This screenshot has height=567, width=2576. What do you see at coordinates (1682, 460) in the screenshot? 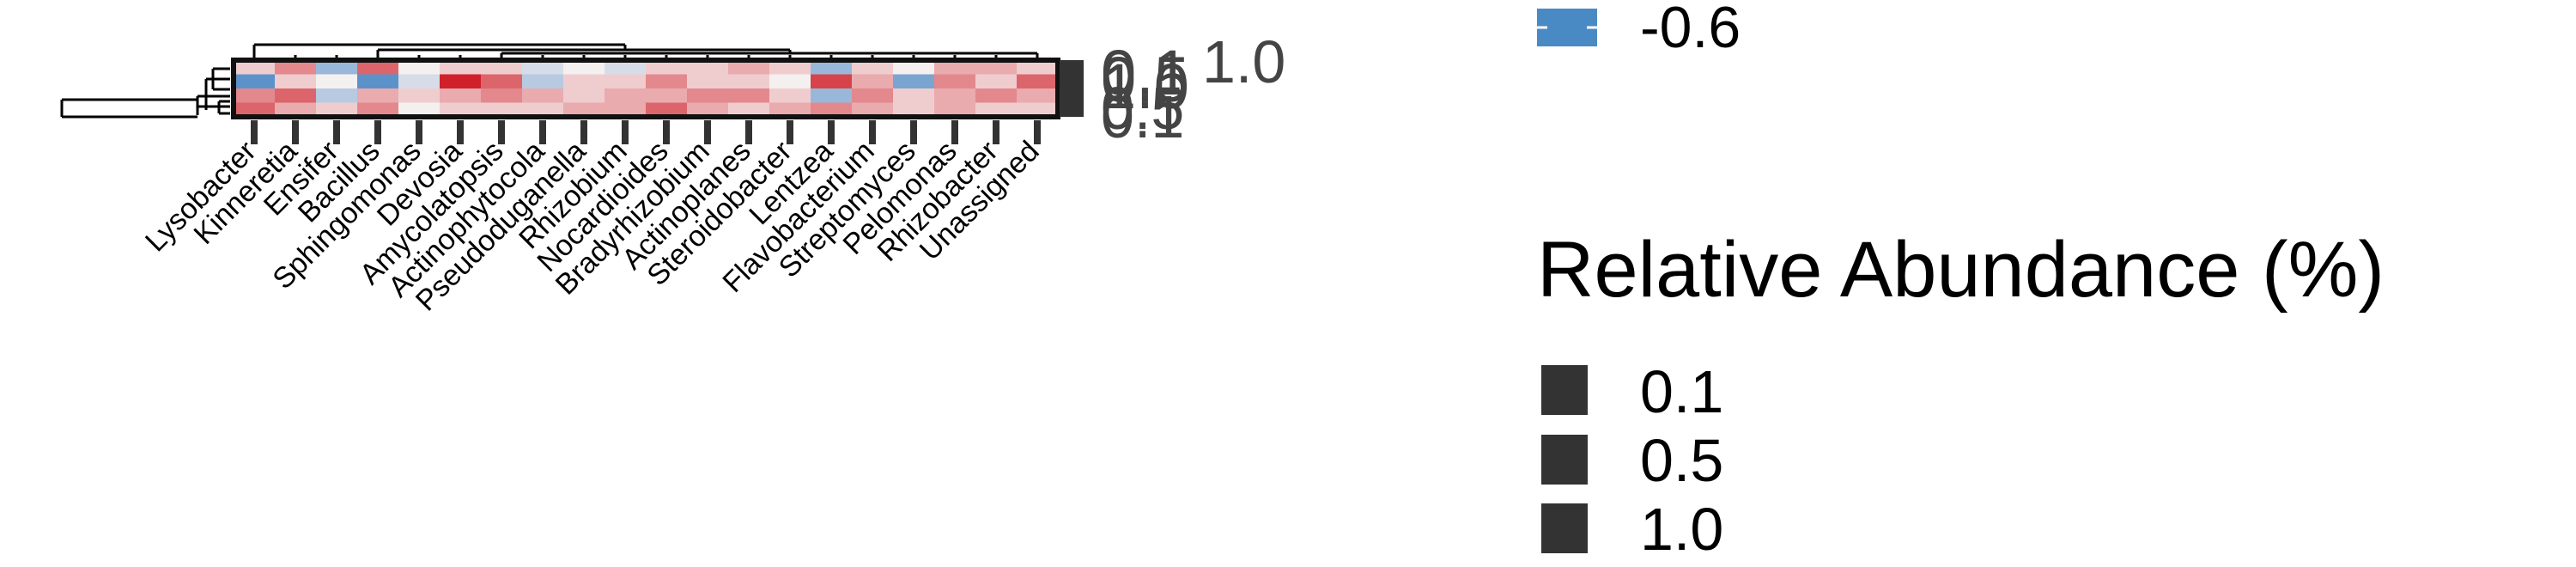
I see `size-legend-label: 0.5` at bounding box center [1682, 460].